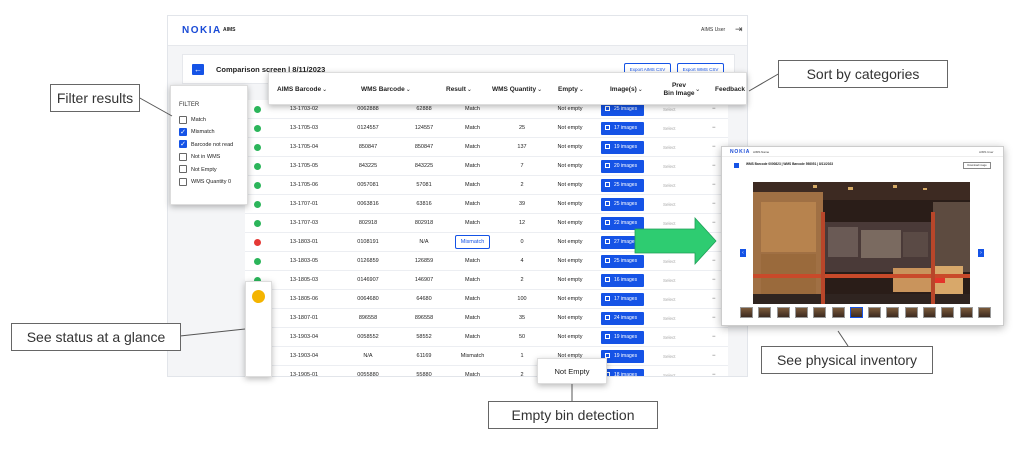  What do you see at coordinates (736, 165) in the screenshot?
I see `viewer-back-button` at bounding box center [736, 165].